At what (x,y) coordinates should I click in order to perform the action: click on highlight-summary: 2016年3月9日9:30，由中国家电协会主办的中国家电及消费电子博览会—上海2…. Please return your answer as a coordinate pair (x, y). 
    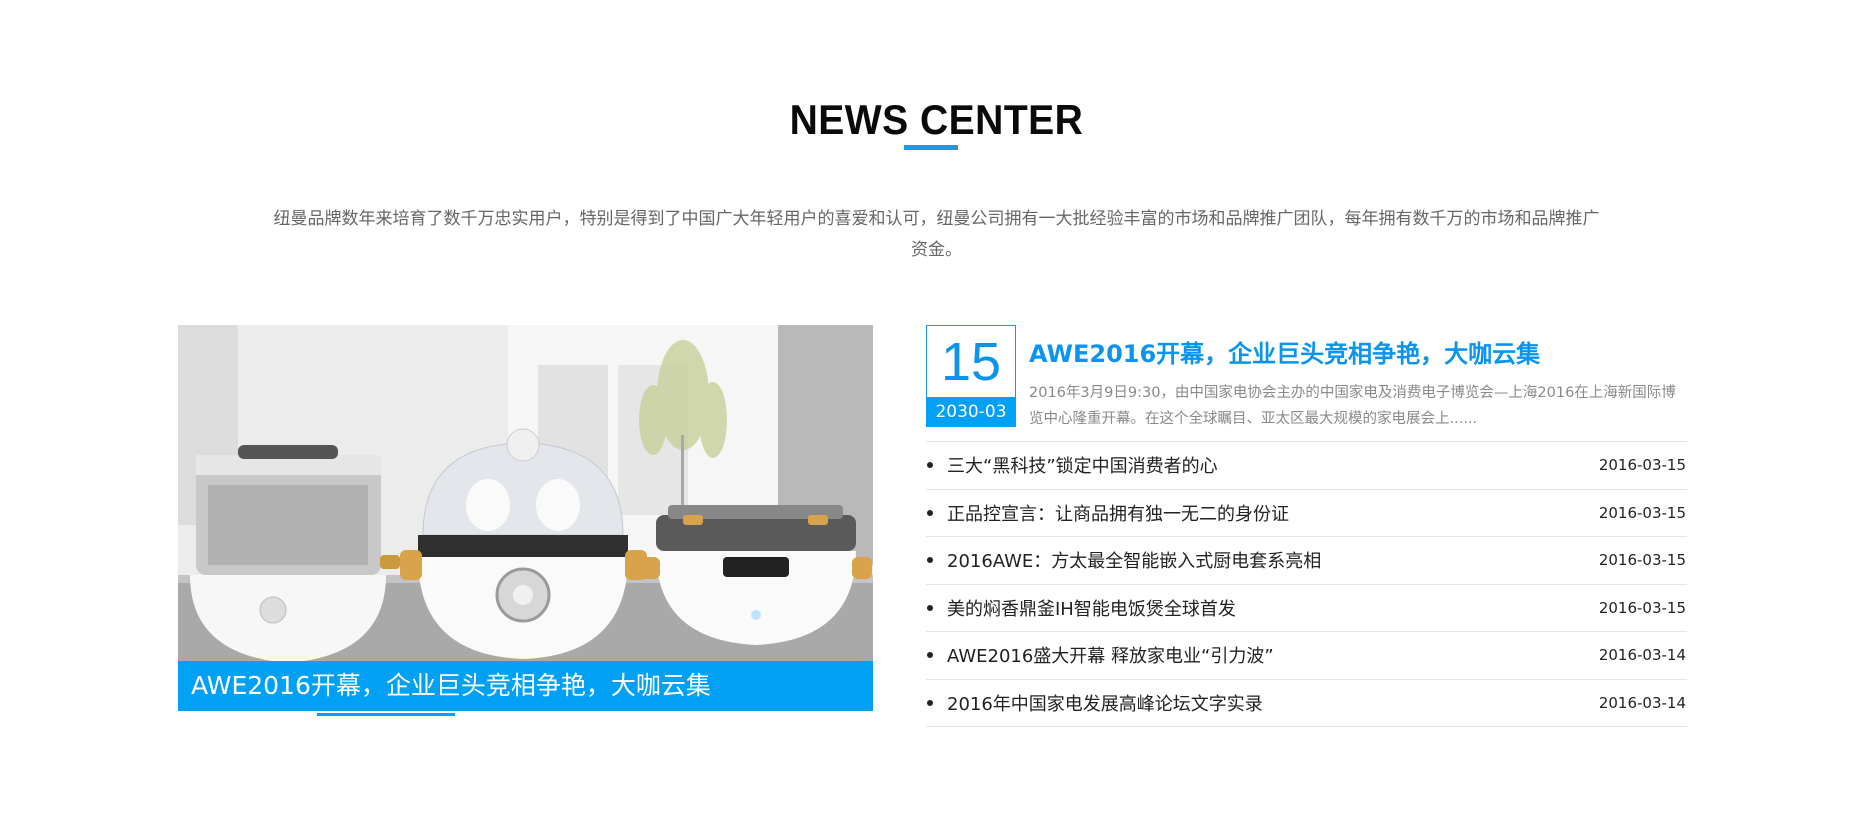
    Looking at the image, I should click on (1352, 406).